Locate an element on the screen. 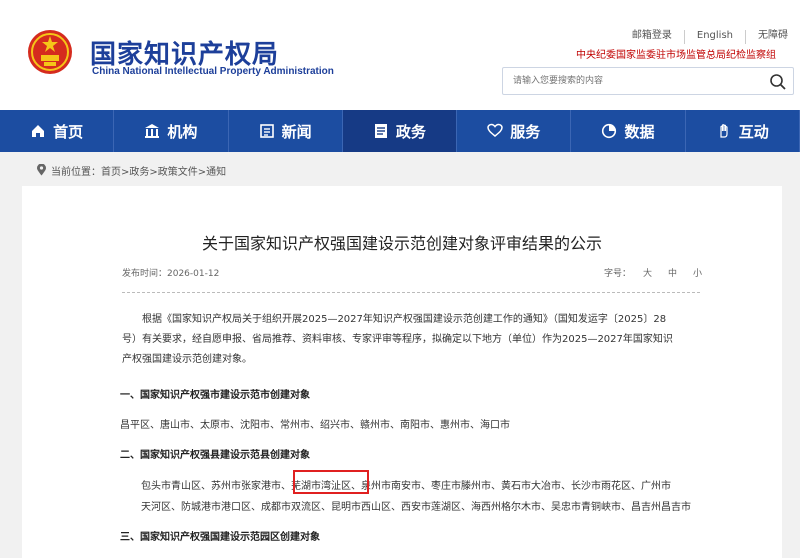  nav-interaction: 互动 is located at coordinates (743, 131).